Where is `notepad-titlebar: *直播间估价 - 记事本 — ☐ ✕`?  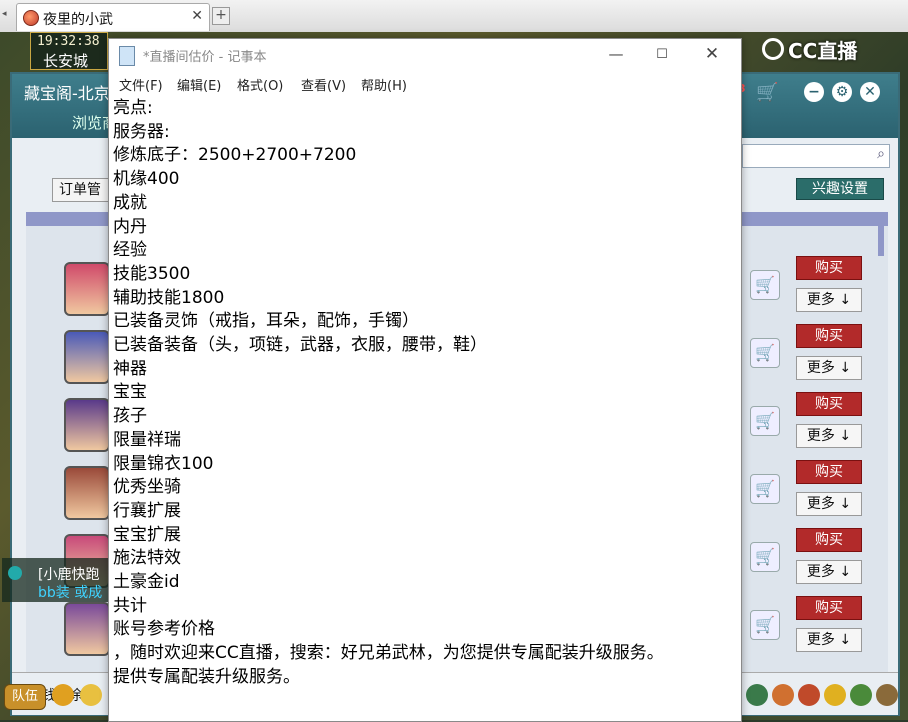 notepad-titlebar: *直播间估价 - 记事本 — ☐ ✕ is located at coordinates (425, 55).